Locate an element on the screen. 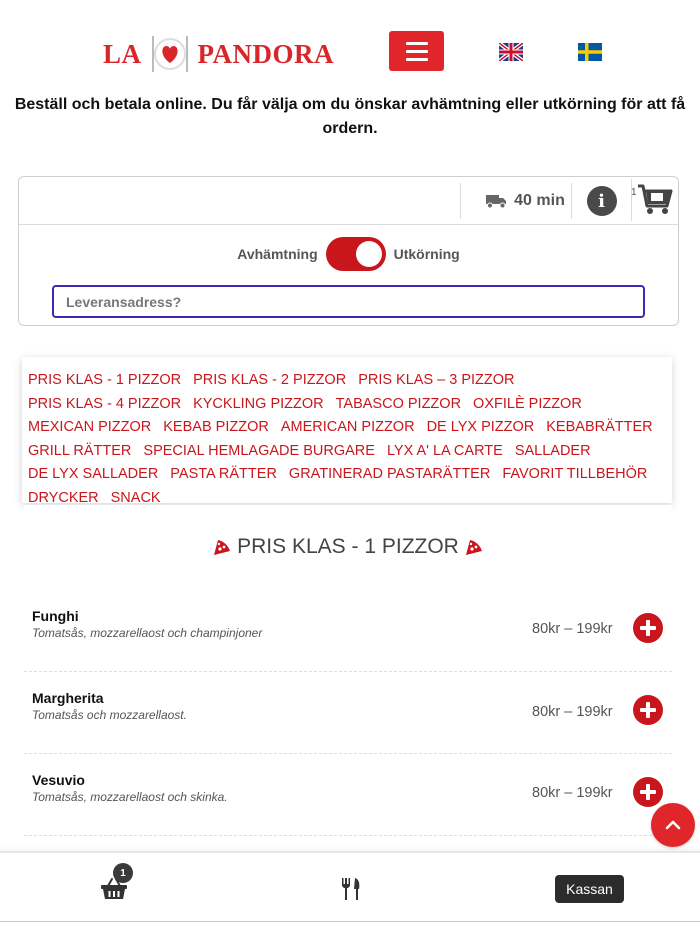 This screenshot has width=700, height=934. category-link: PRIS KLAS - 2 PIZZOR is located at coordinates (269, 380).